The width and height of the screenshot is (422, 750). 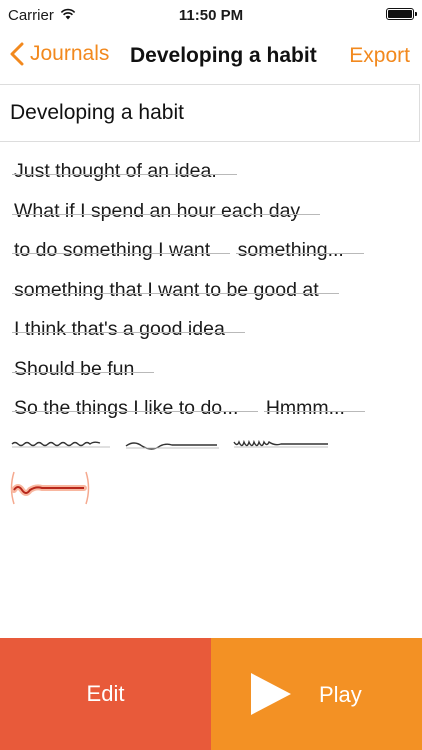 I want to click on export-button: Export, so click(x=379, y=56).